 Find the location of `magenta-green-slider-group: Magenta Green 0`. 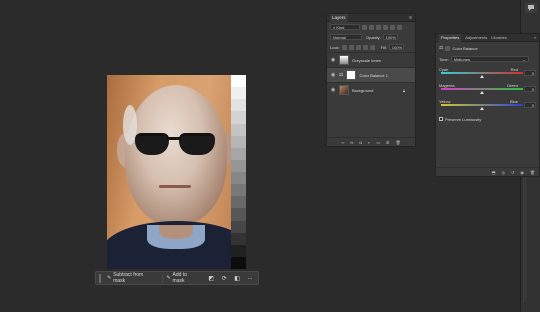

magenta-green-slider-group: Magenta Green 0 is located at coordinates (487, 88).